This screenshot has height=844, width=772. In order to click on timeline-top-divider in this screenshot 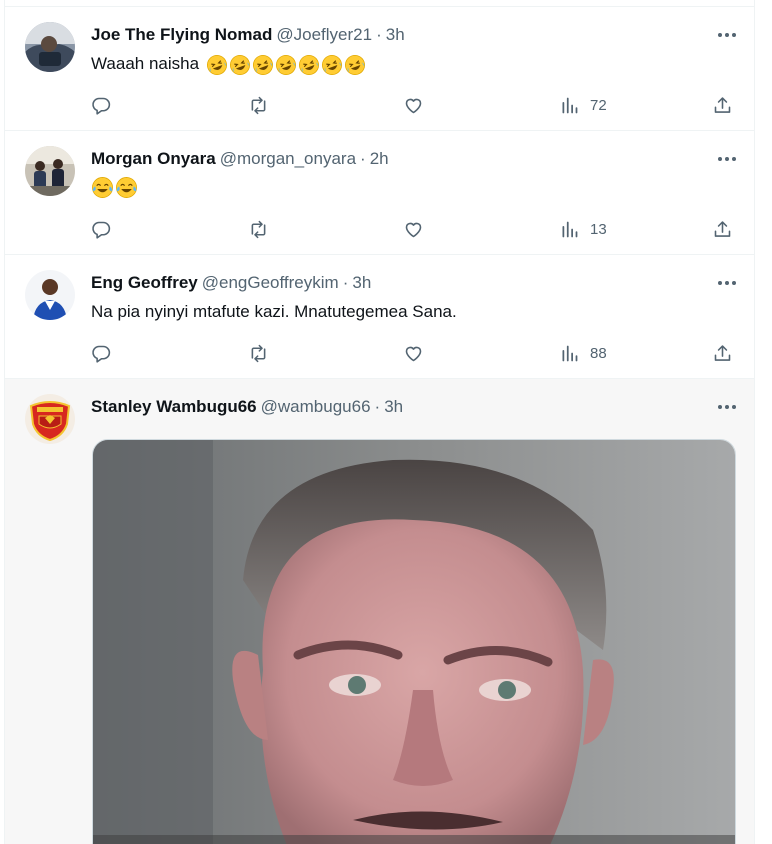, I will do `click(379, 3)`.